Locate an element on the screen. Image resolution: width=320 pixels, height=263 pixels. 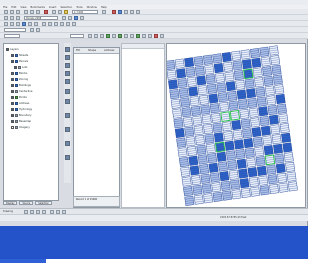
select-elements-icon is located at coordinates (56, 24).